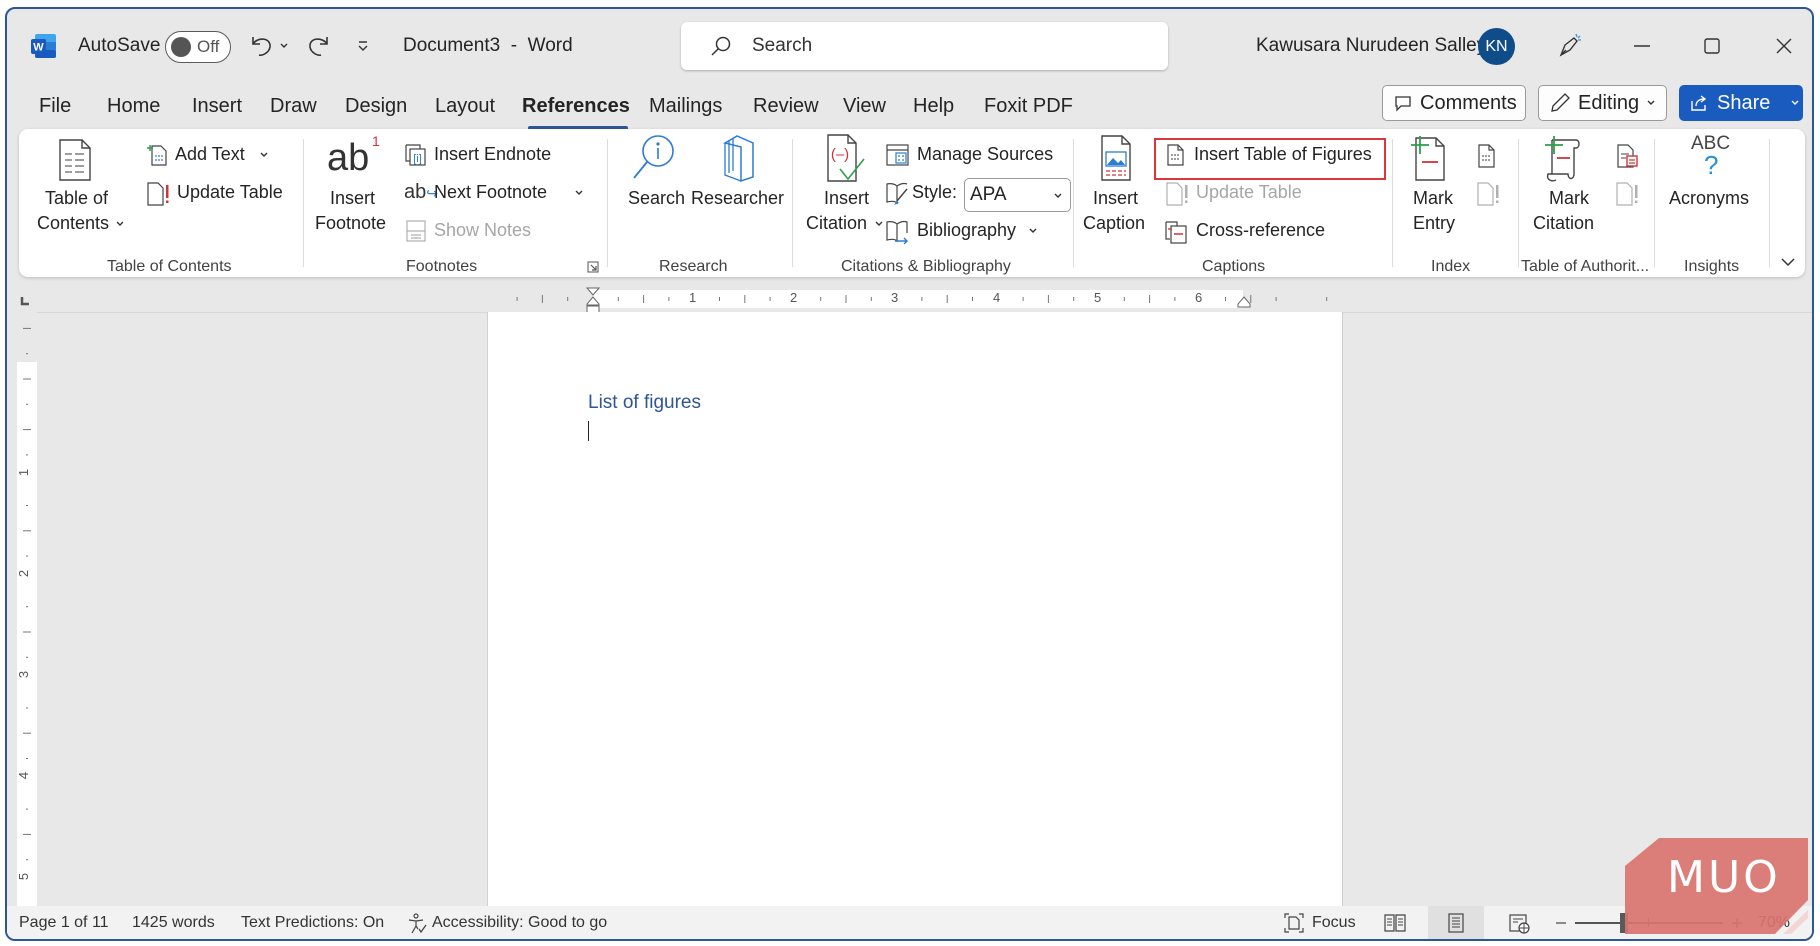 The width and height of the screenshot is (1820, 946). I want to click on cross-reference-button: Cross-reference, so click(1254, 232).